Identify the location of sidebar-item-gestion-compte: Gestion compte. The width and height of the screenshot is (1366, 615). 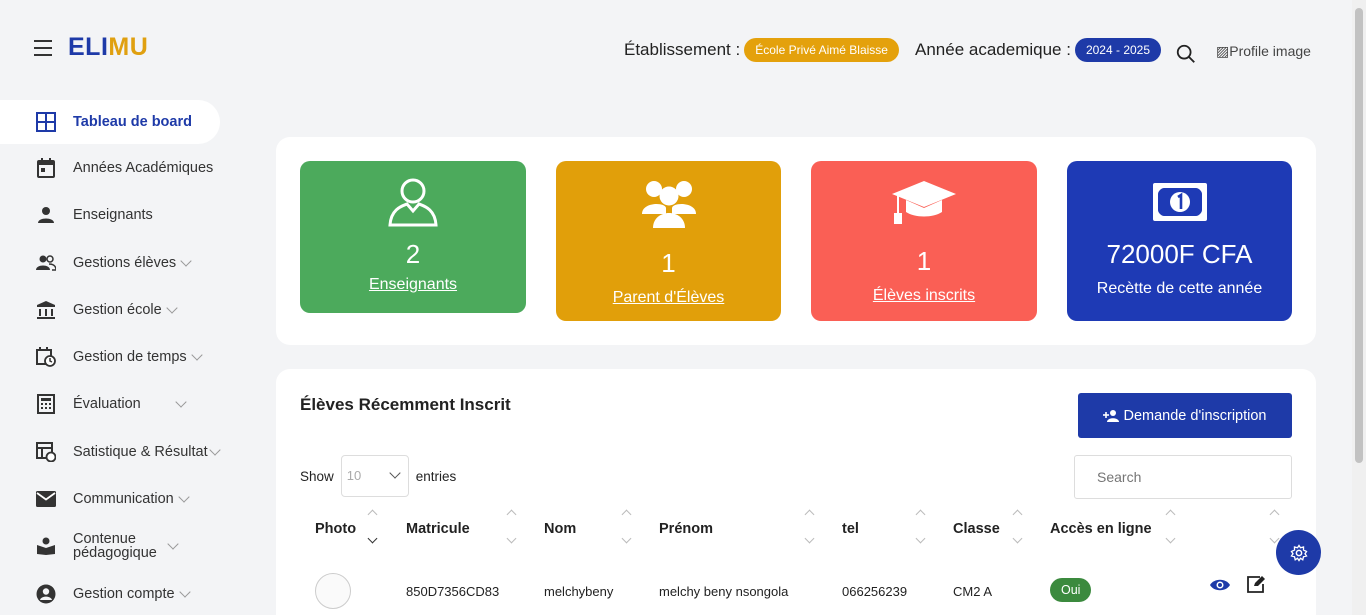
(120, 593).